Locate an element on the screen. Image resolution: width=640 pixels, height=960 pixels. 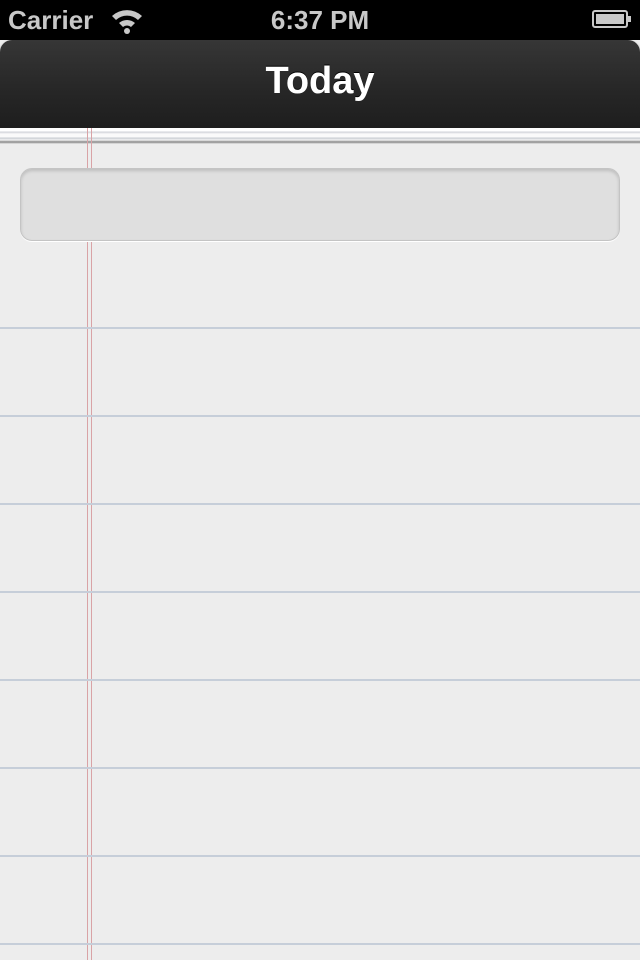
navigation-bar: Today is located at coordinates (320, 84).